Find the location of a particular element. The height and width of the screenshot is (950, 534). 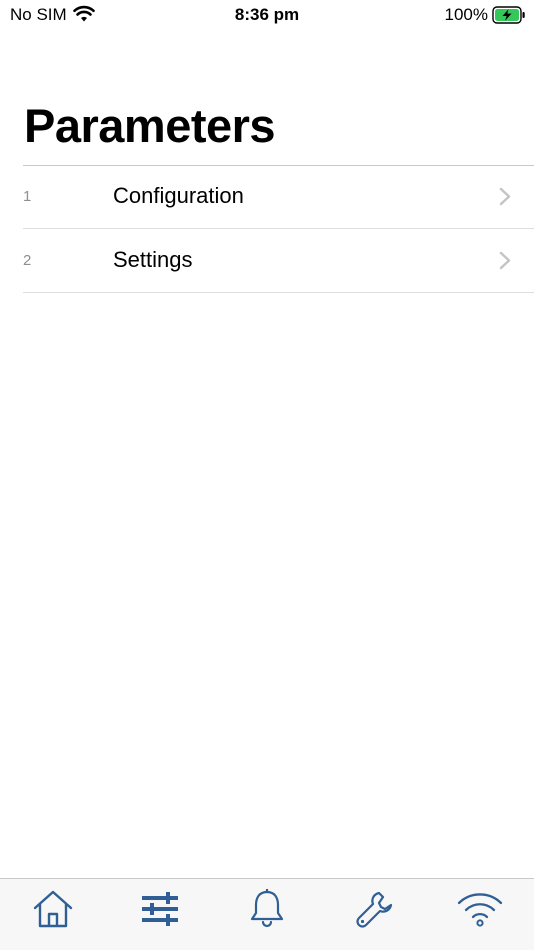

home-icon is located at coordinates (53, 909).